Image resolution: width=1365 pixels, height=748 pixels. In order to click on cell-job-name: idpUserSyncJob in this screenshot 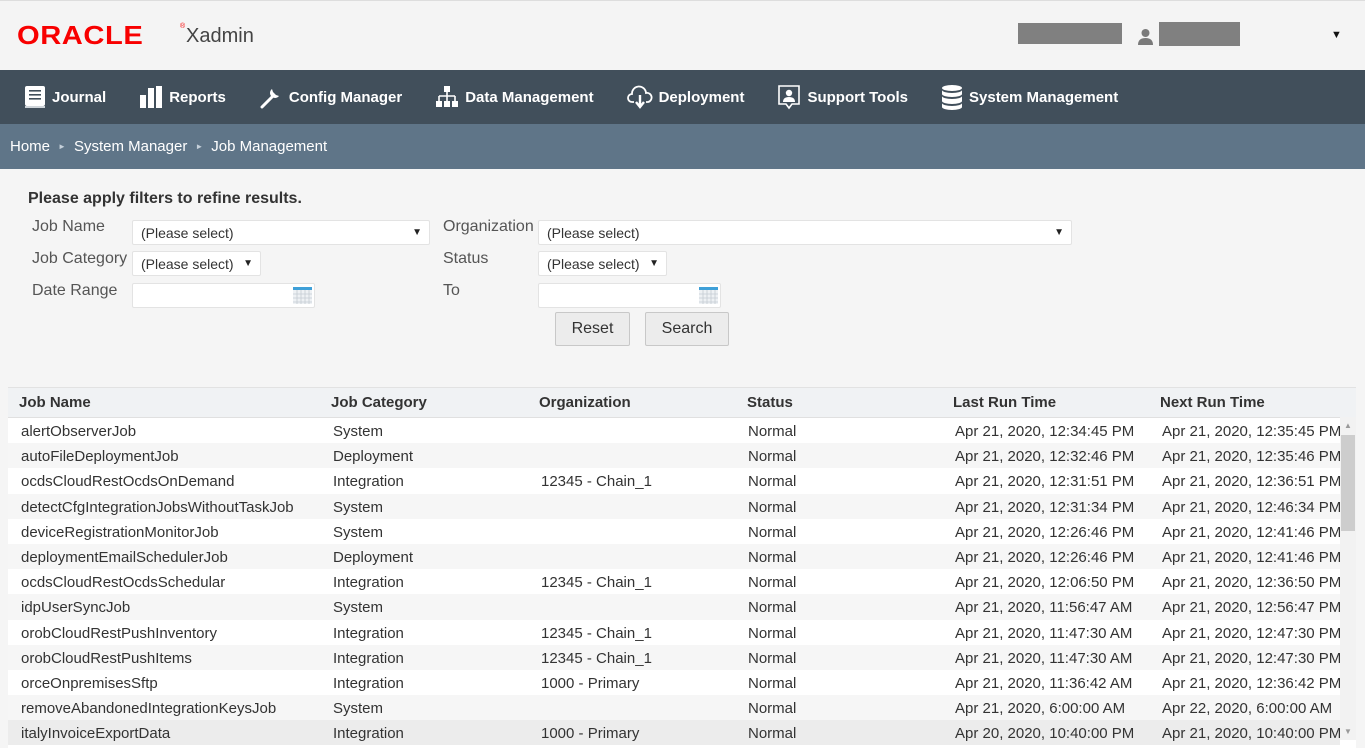, I will do `click(76, 608)`.